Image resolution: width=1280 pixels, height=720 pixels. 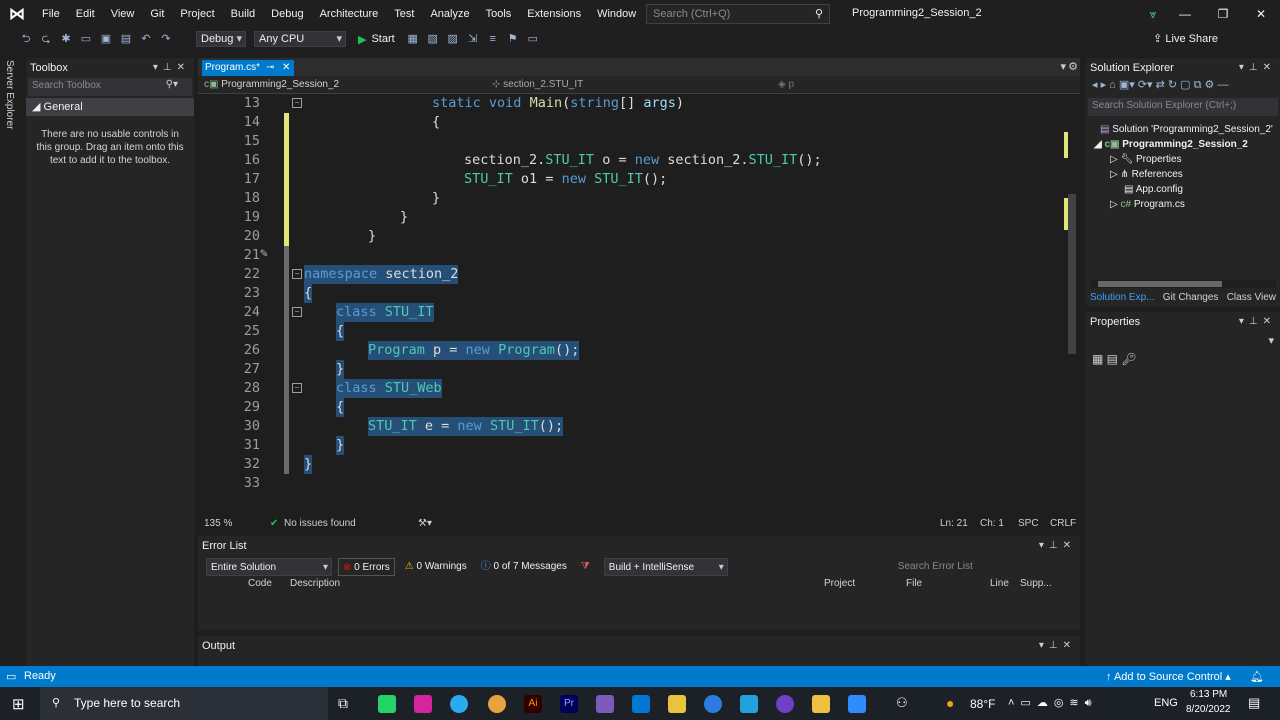 I want to click on visual-studio-icon, so click(x=605, y=704).